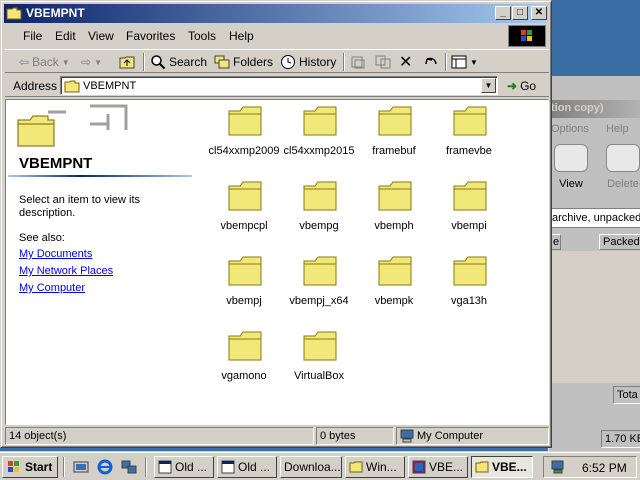 The height and width of the screenshot is (480, 640). What do you see at coordinates (244, 213) in the screenshot?
I see `folder-item: vbempcpl` at bounding box center [244, 213].